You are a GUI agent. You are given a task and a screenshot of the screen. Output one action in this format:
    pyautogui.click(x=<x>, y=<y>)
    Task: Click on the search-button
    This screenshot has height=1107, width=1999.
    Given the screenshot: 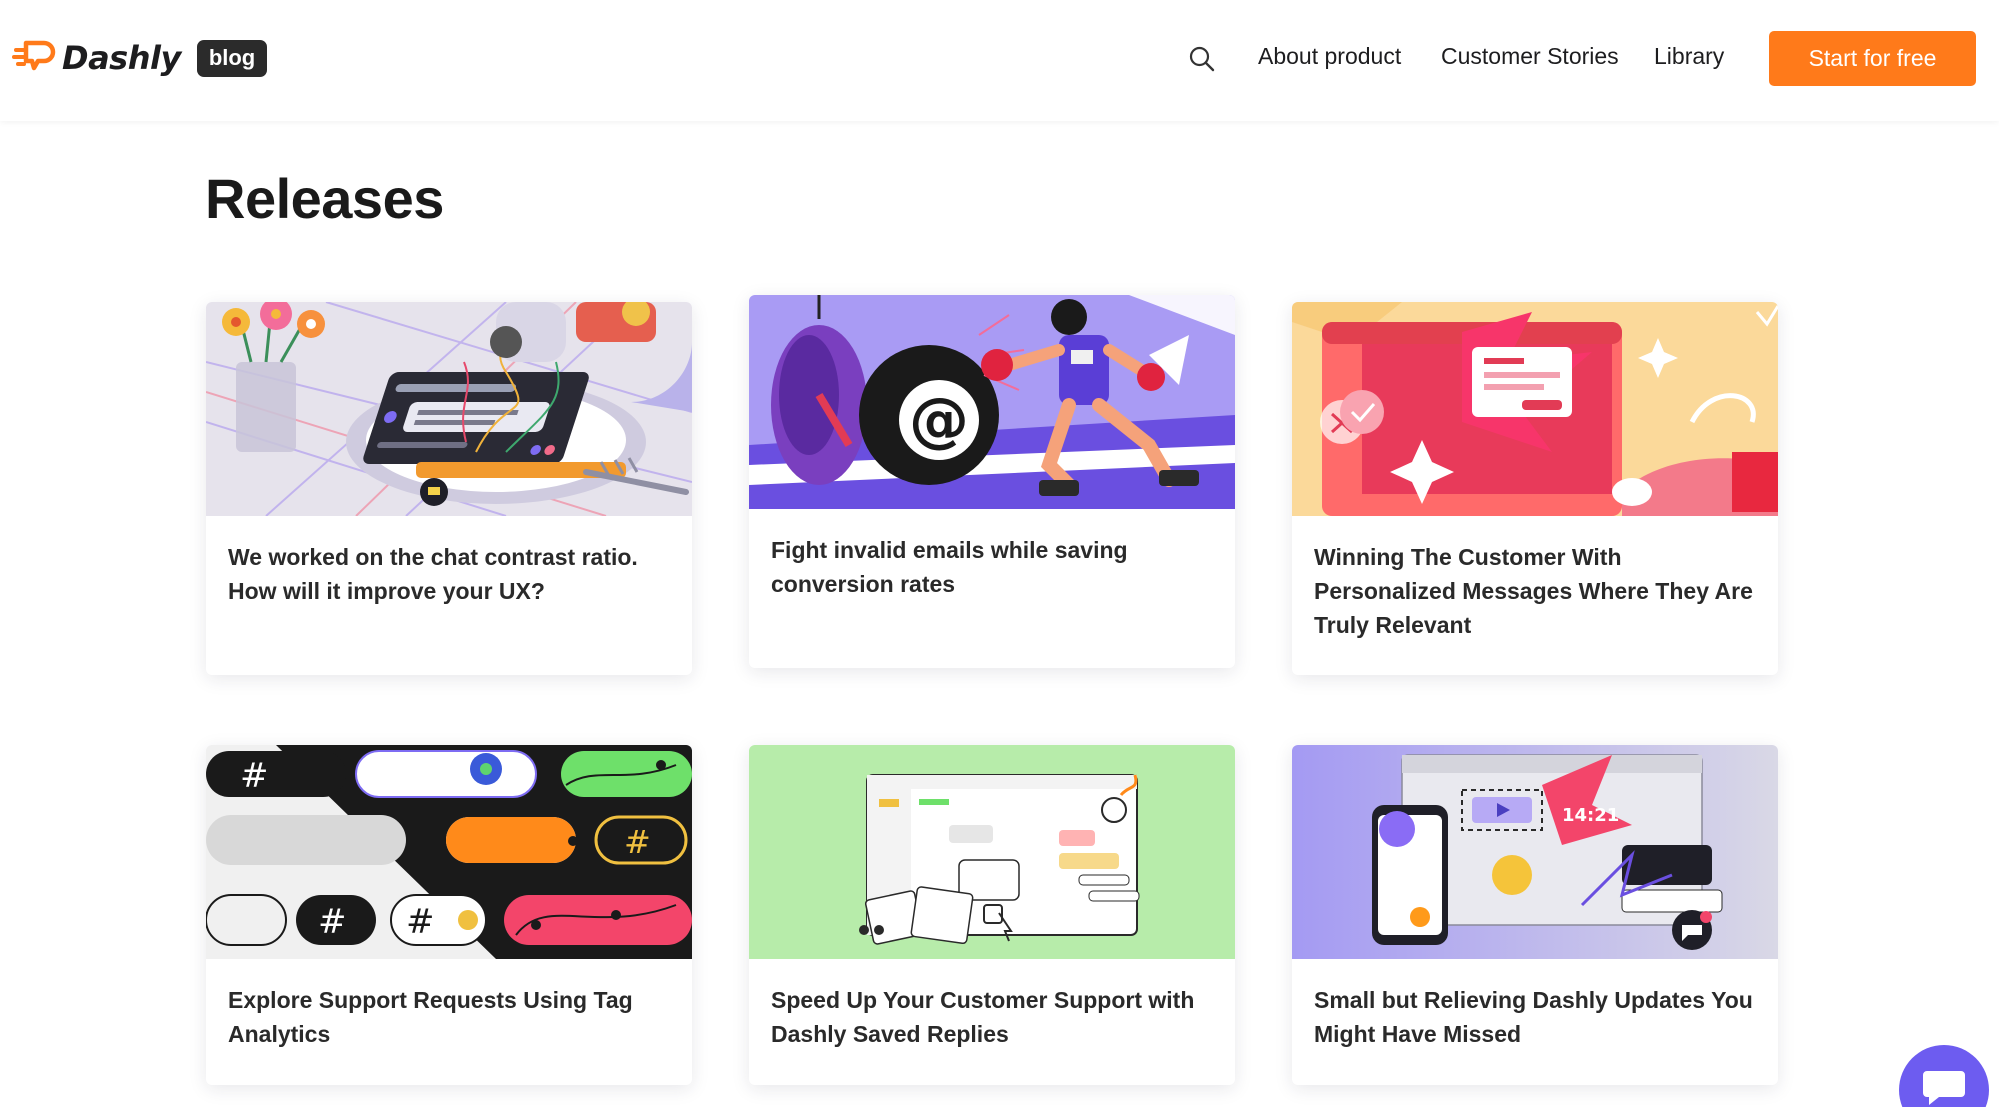 What is the action you would take?
    pyautogui.click(x=1202, y=59)
    